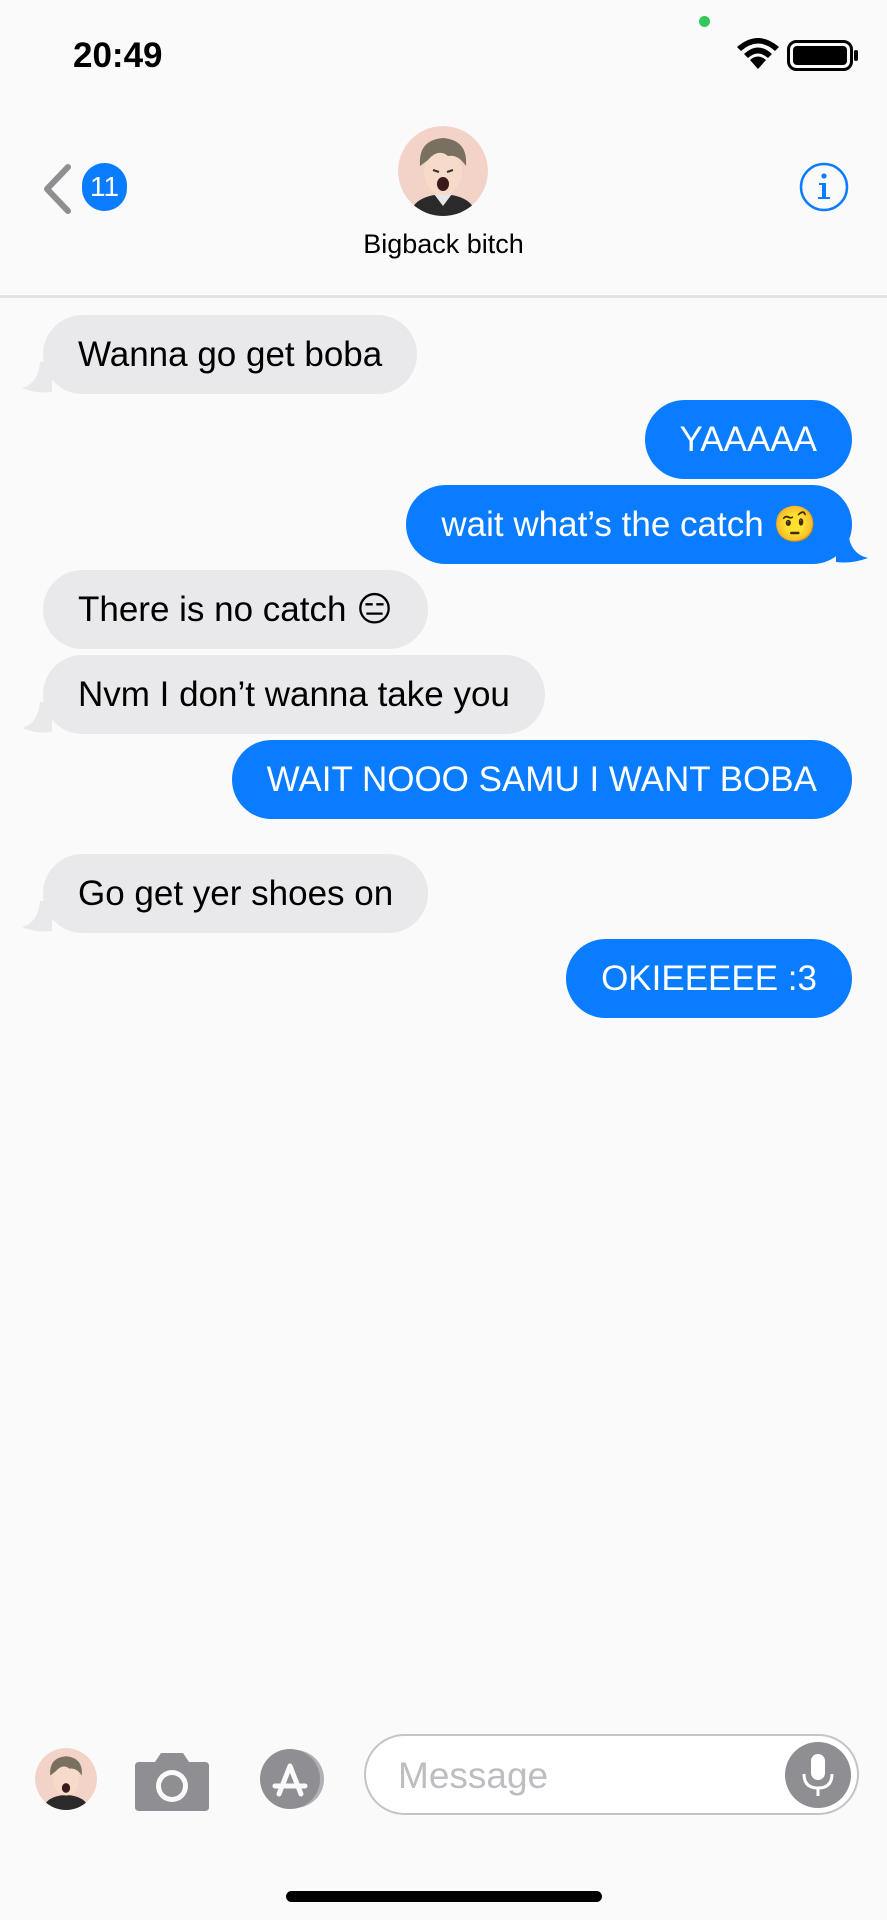  I want to click on microphone-icon, so click(818, 1775).